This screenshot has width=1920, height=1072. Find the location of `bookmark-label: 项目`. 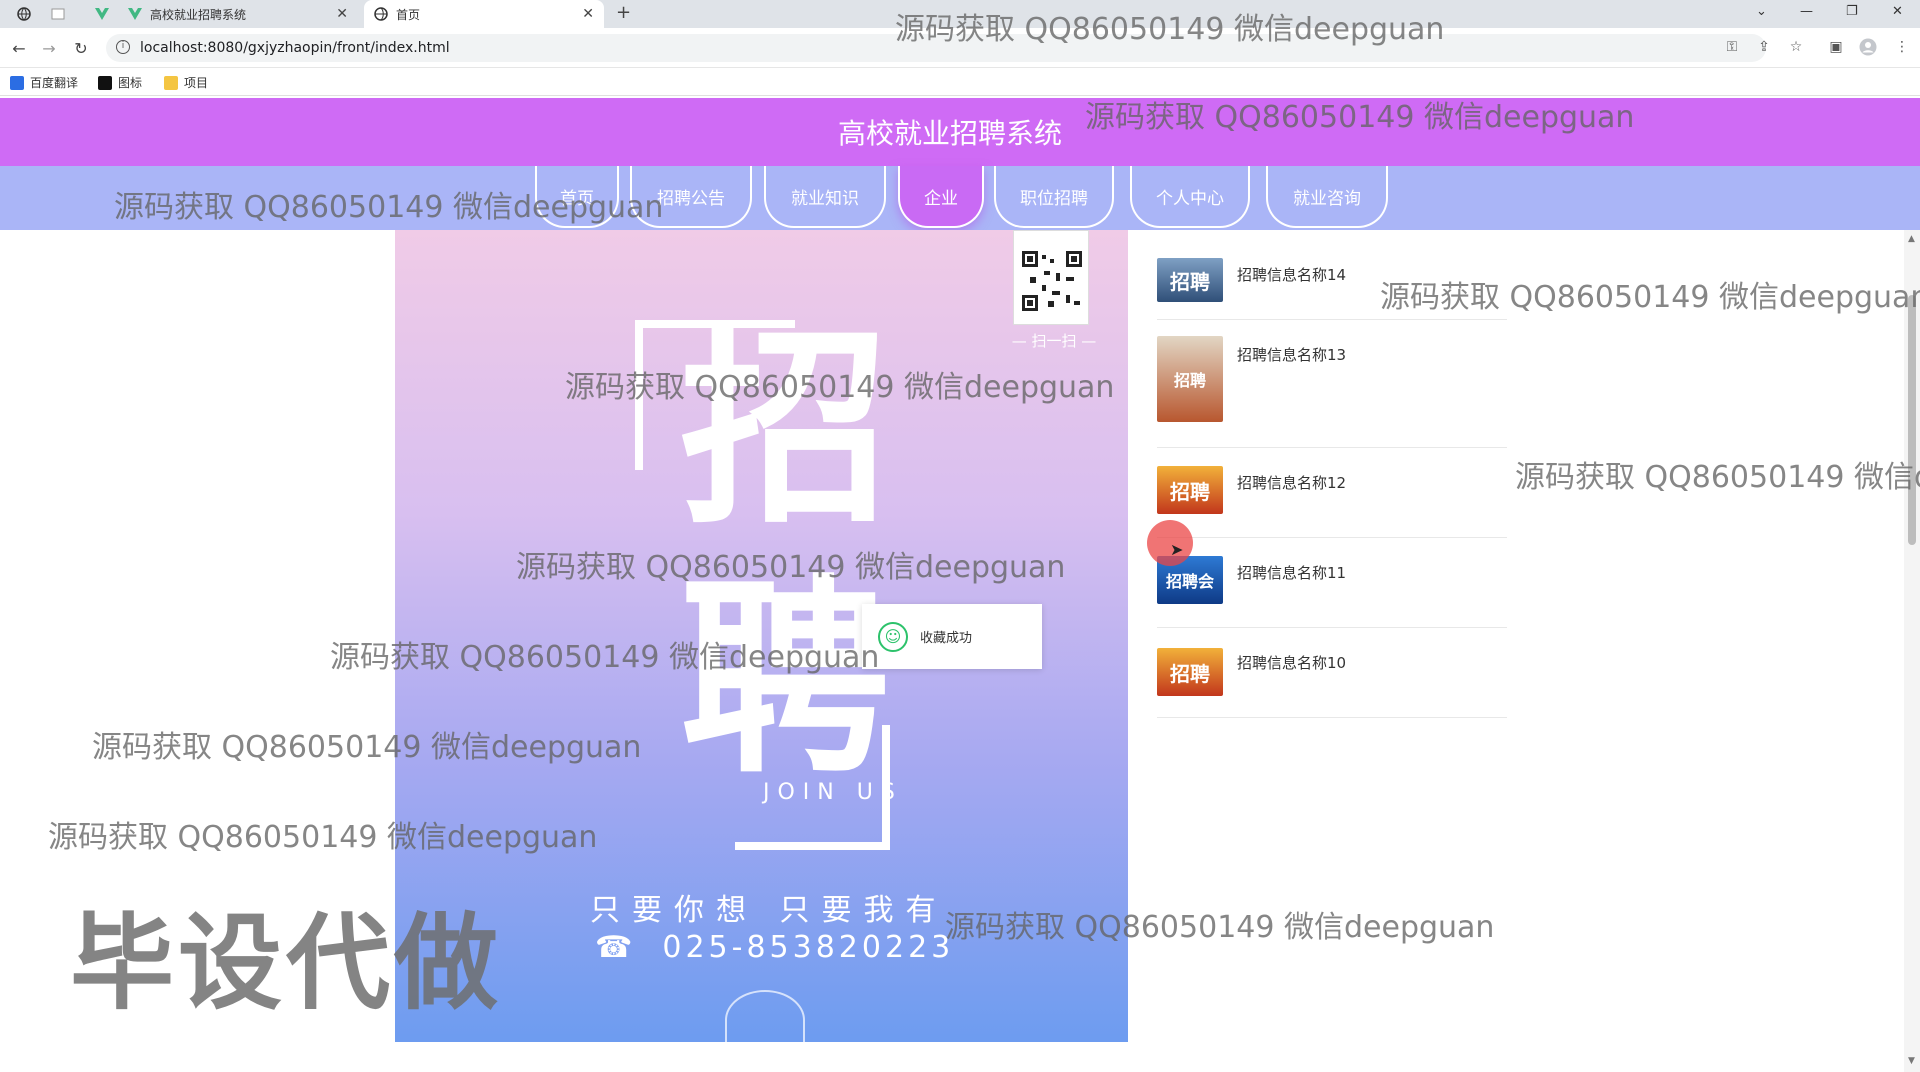

bookmark-label: 项目 is located at coordinates (196, 83).